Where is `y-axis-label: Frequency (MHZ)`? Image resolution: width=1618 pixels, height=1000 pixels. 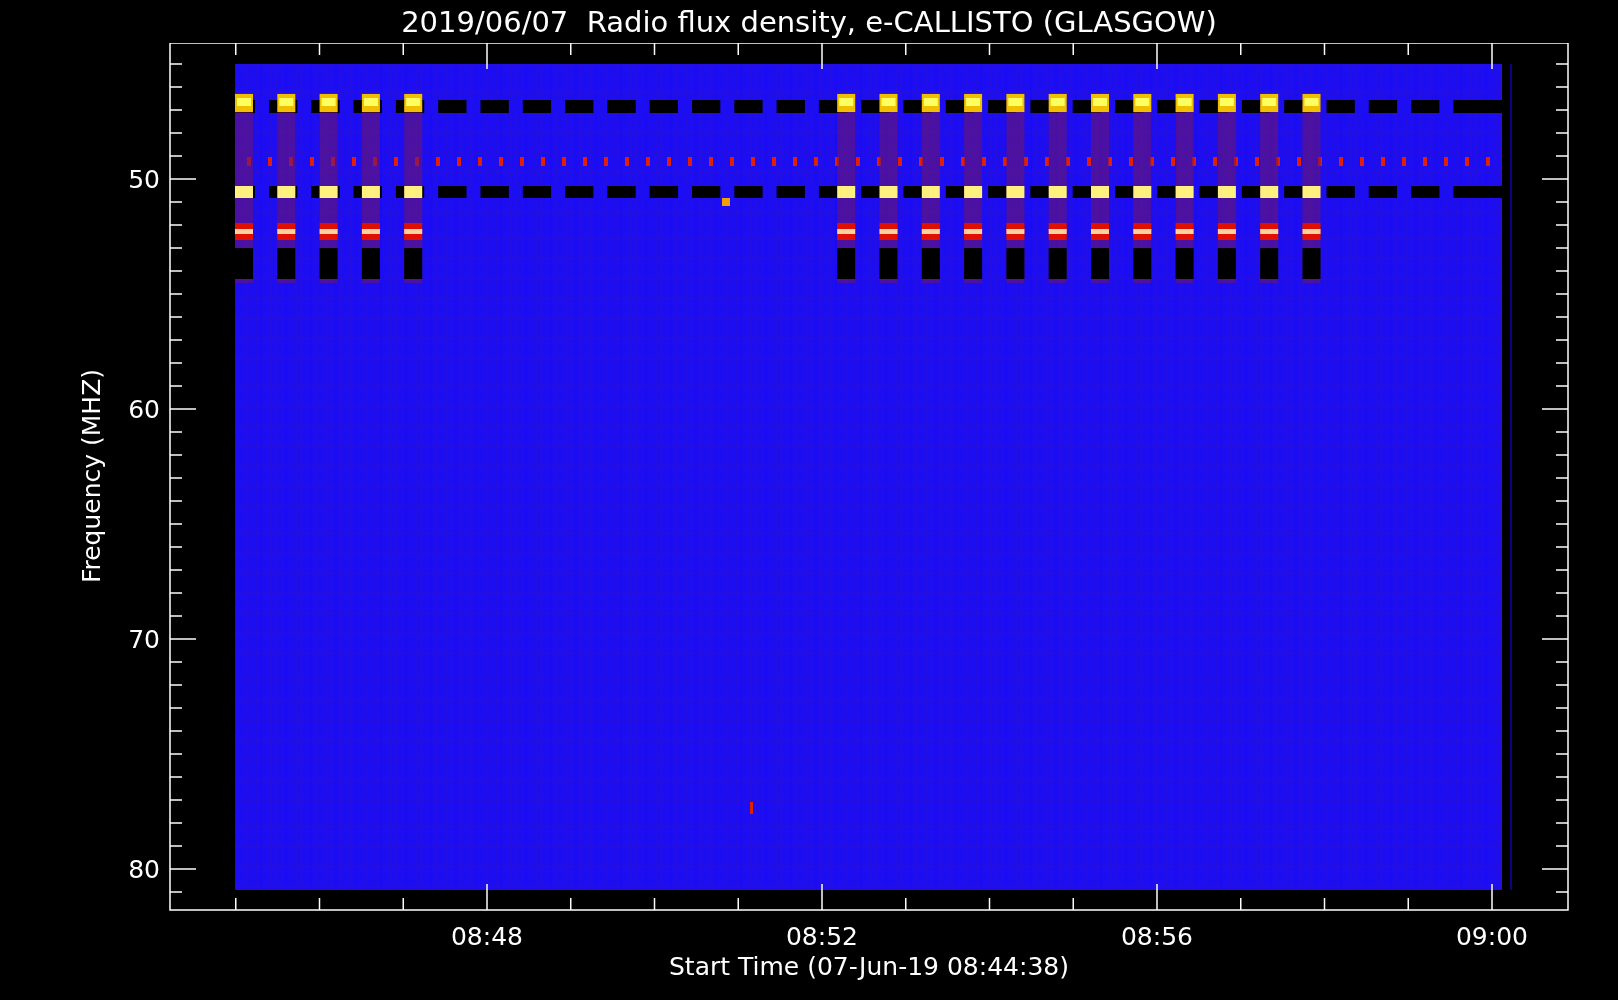 y-axis-label: Frequency (MHZ) is located at coordinates (91, 476).